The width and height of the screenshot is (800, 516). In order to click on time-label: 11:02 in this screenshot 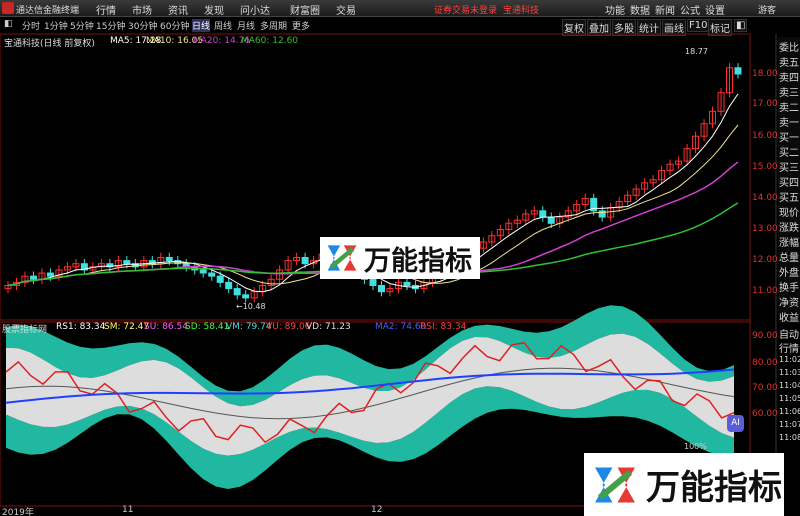, I will do `click(789, 359)`.